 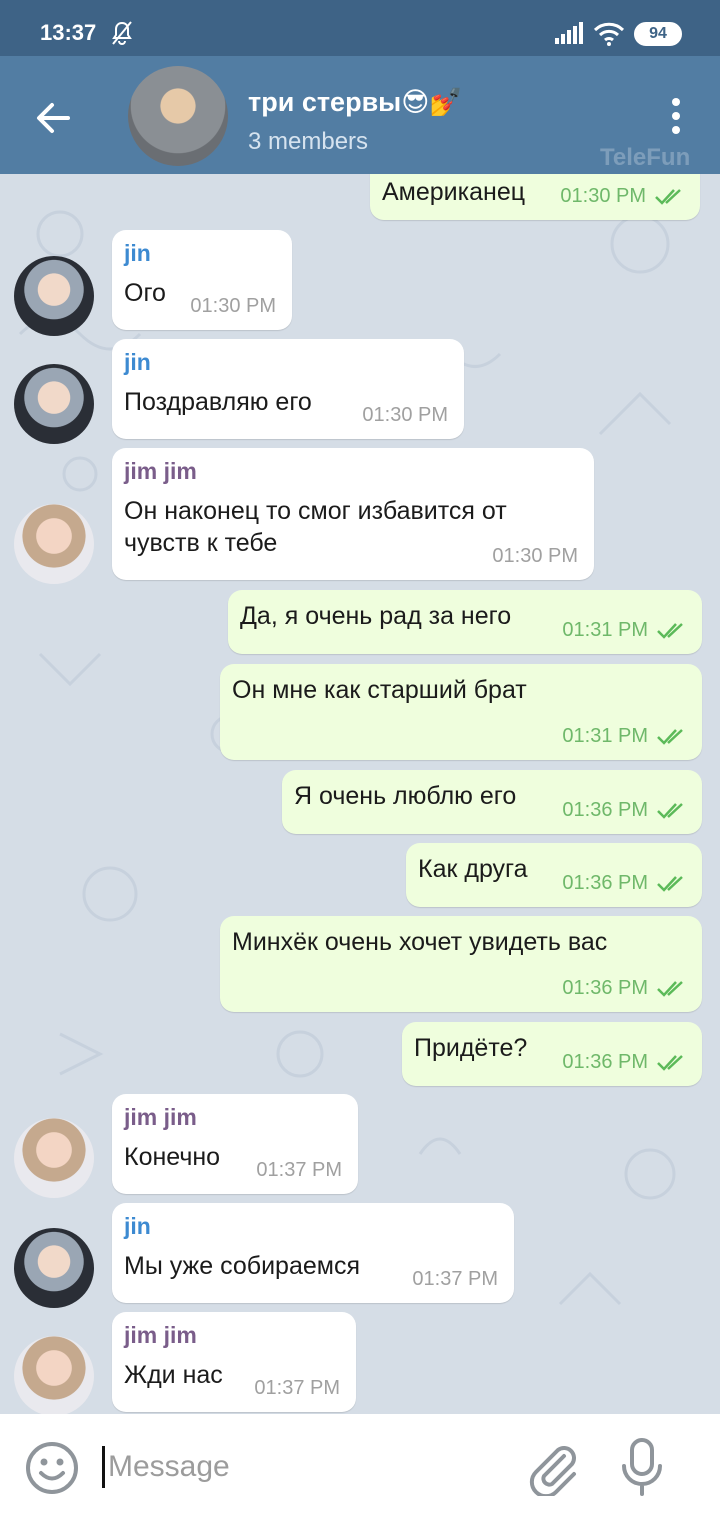 I want to click on message-outgoing: Как друга 01:36 PM, so click(x=554, y=875).